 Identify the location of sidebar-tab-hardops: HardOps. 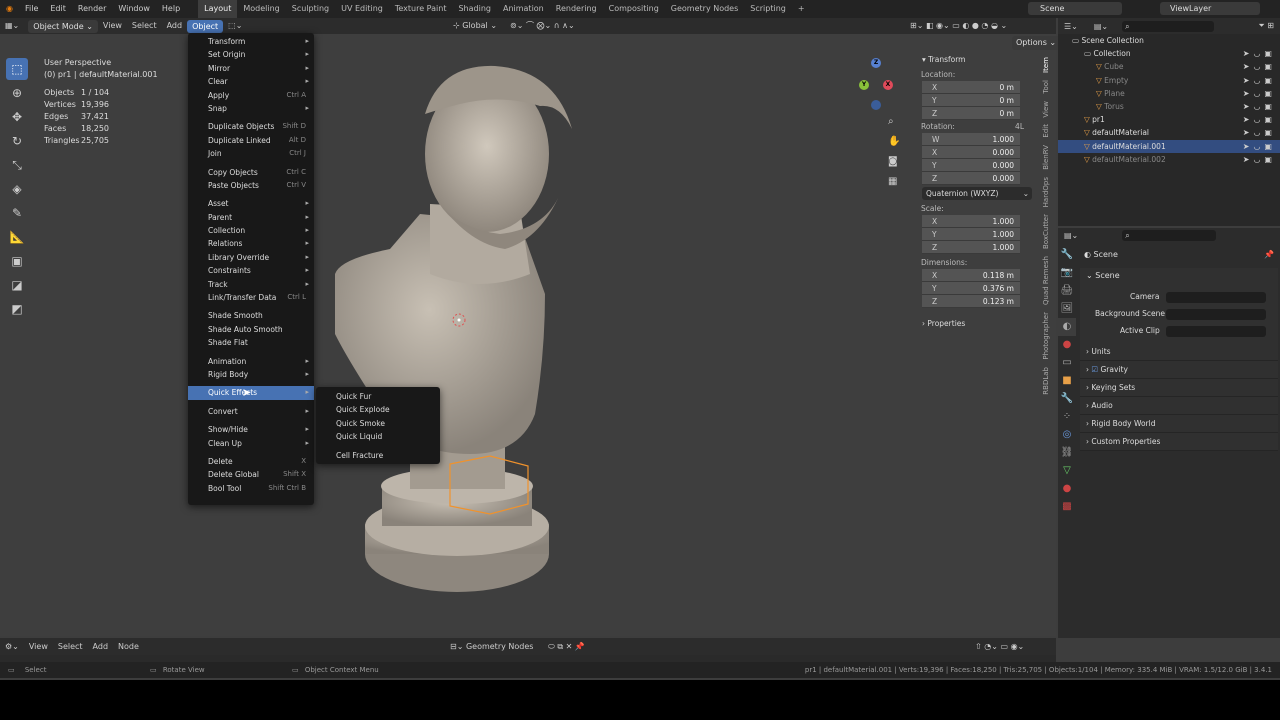
(1046, 192).